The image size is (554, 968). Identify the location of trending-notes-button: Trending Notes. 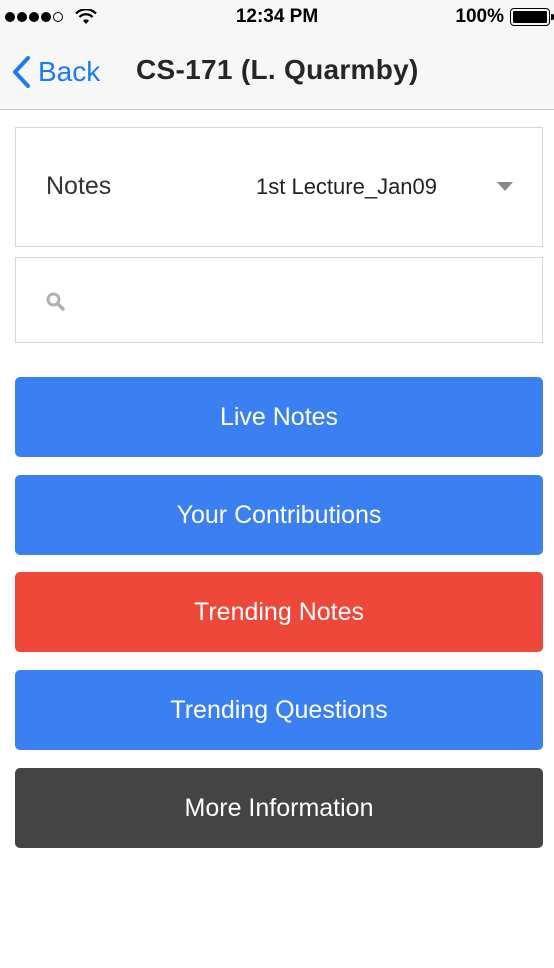
(279, 612).